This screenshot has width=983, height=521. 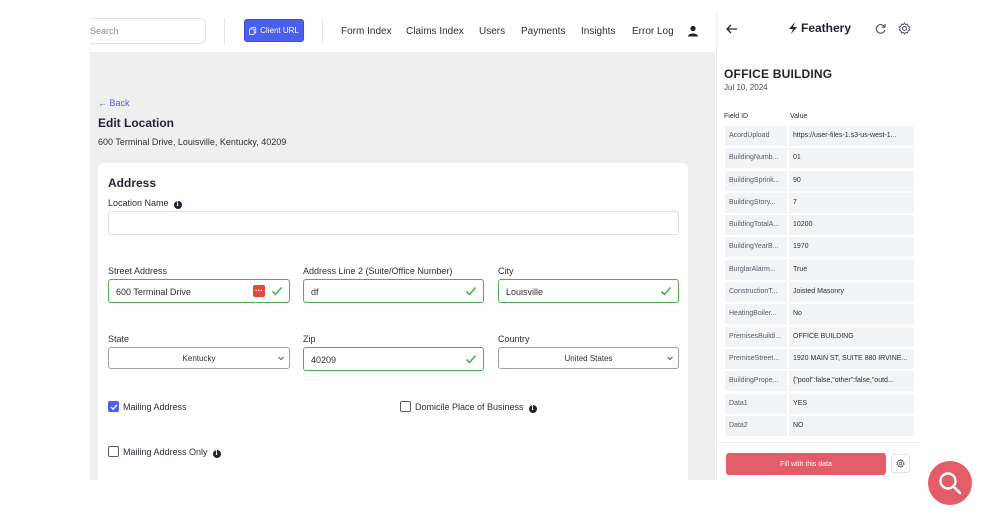 What do you see at coordinates (378, 271) in the screenshot?
I see `address-line2-label: Address Line 2 (Suite/Office Number)` at bounding box center [378, 271].